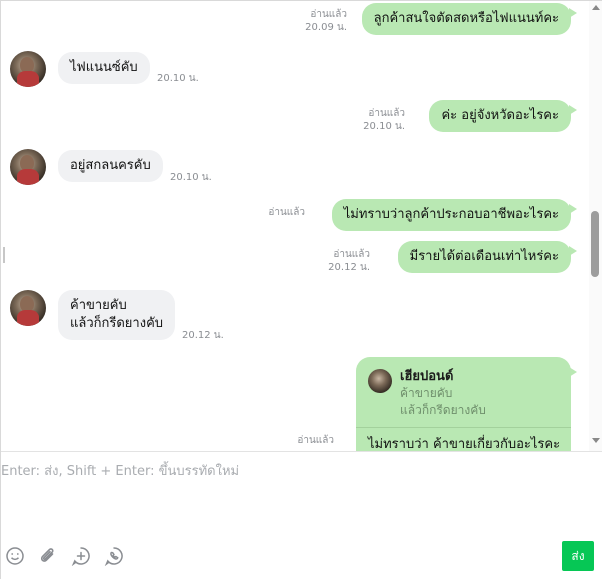 This screenshot has height=579, width=602. What do you see at coordinates (349, 261) in the screenshot?
I see `message-meta: อ่านแล้ว 20.12 น.` at bounding box center [349, 261].